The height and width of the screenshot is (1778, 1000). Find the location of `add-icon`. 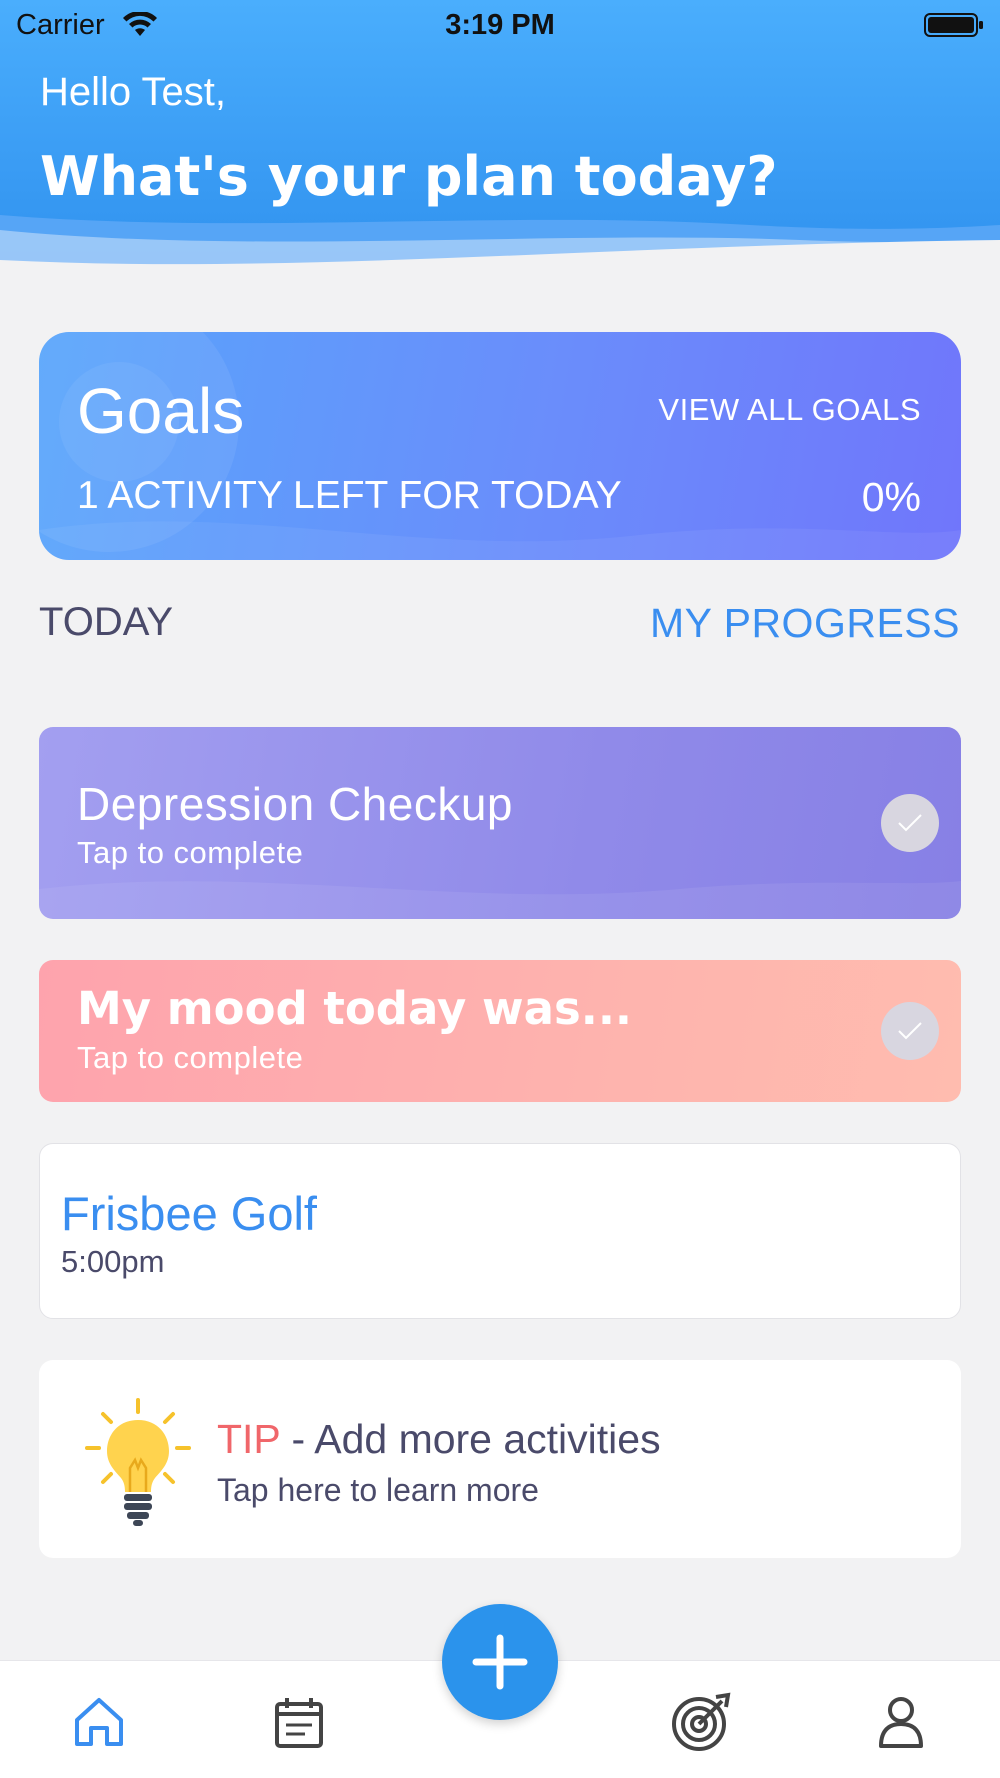

add-icon is located at coordinates (500, 1662).